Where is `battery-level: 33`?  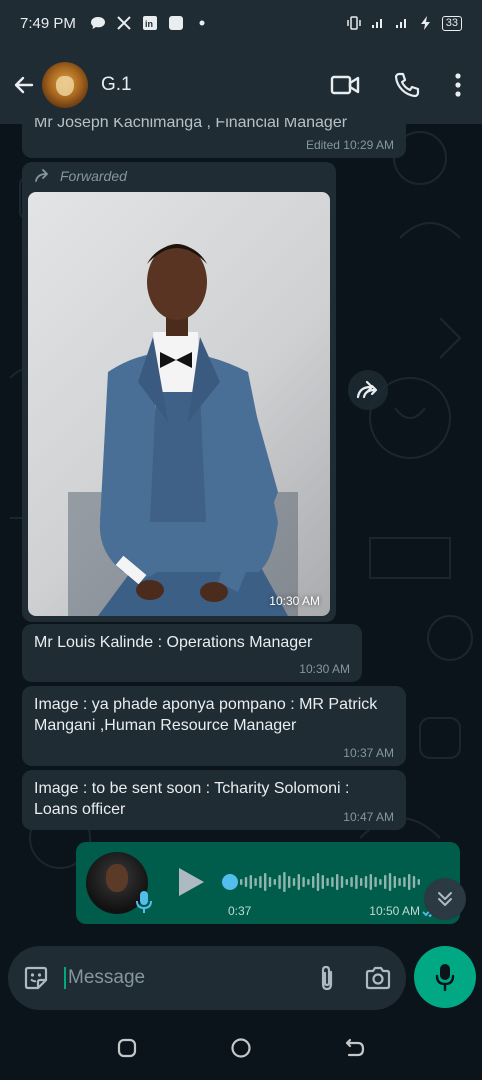
battery-level: 33 is located at coordinates (451, 23).